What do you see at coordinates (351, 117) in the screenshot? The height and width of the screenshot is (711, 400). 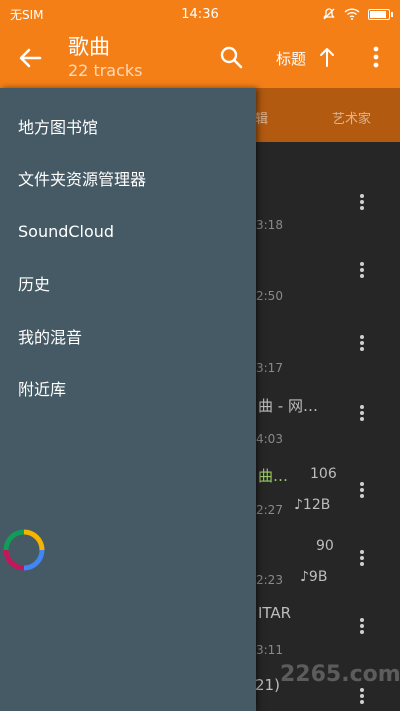 I see `tab-artist: 艺术家` at bounding box center [351, 117].